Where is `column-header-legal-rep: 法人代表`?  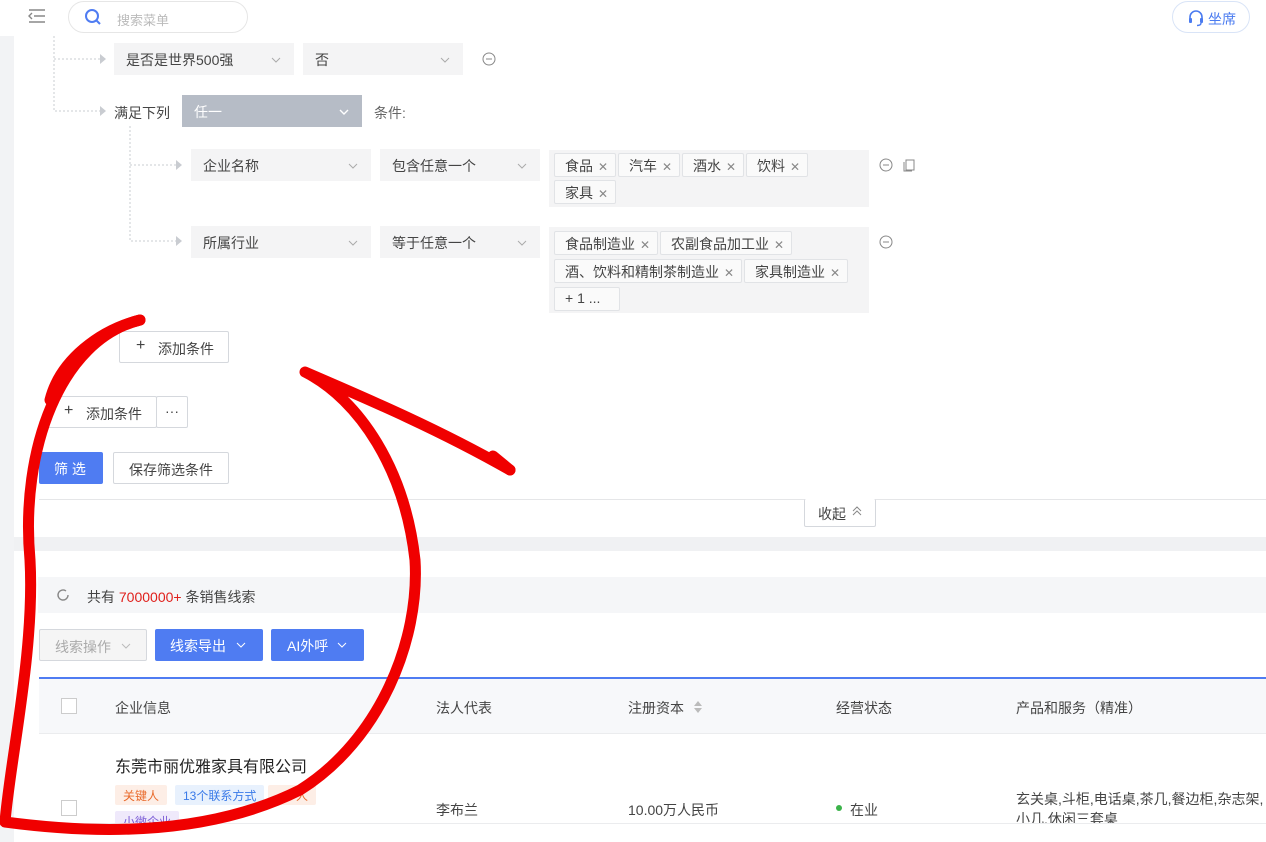
column-header-legal-rep: 法人代表 is located at coordinates (464, 708).